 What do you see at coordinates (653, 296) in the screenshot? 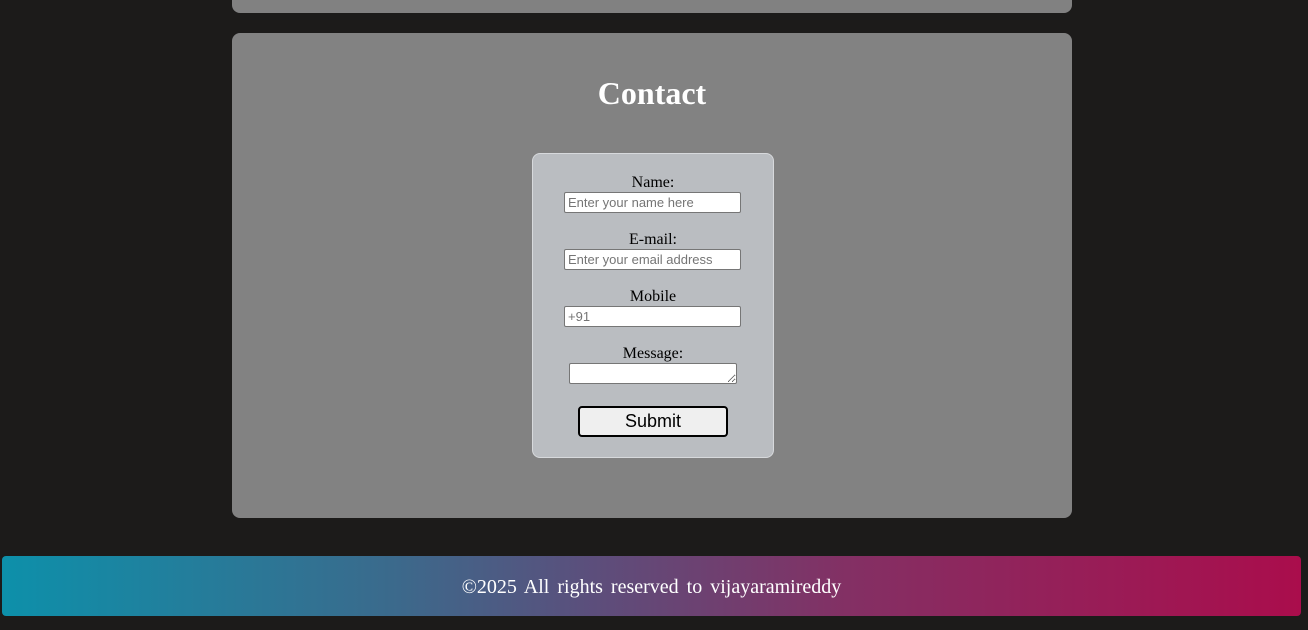
I see `mobile-label: Mobile` at bounding box center [653, 296].